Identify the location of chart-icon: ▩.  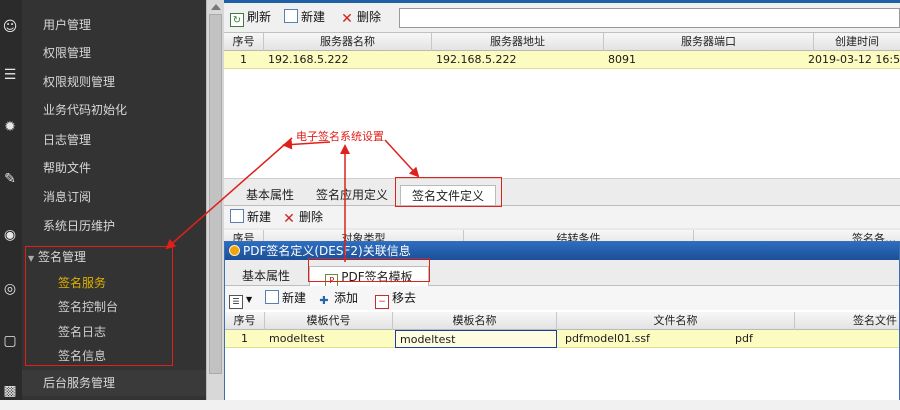
(10, 391).